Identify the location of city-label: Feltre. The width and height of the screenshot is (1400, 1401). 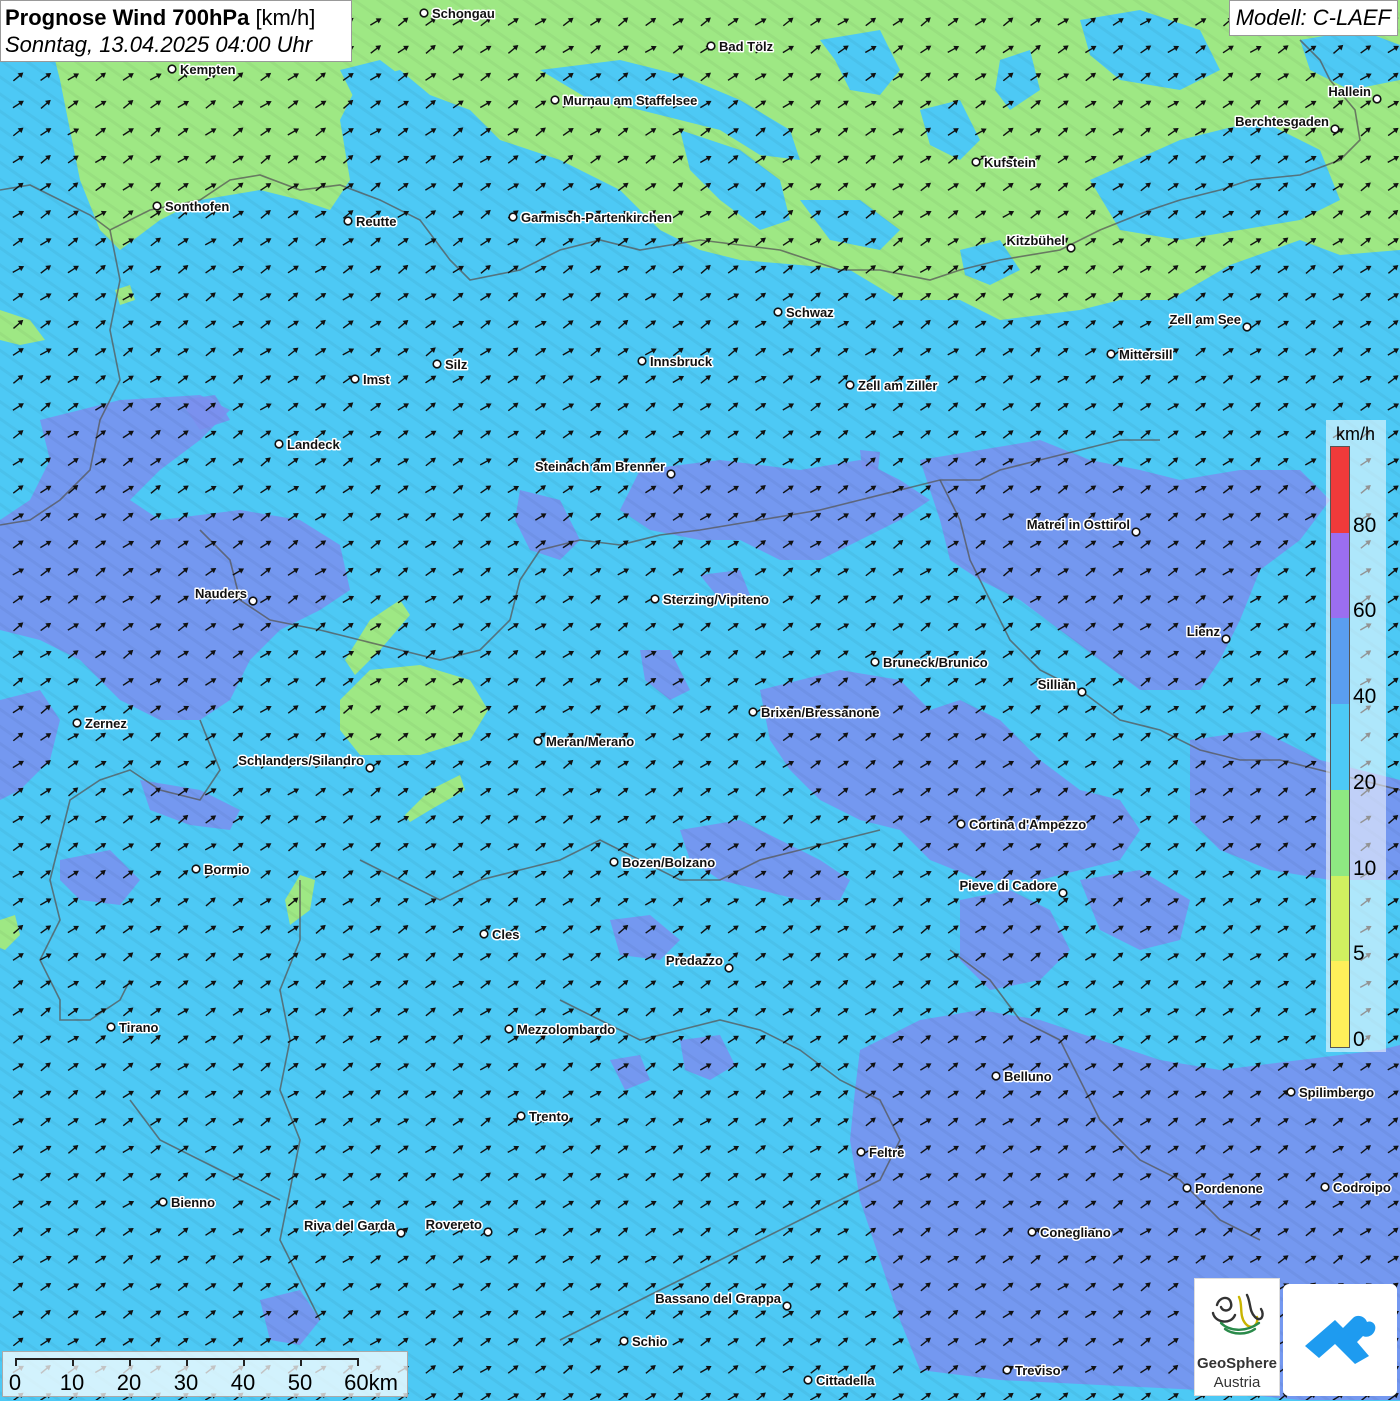
(886, 1152).